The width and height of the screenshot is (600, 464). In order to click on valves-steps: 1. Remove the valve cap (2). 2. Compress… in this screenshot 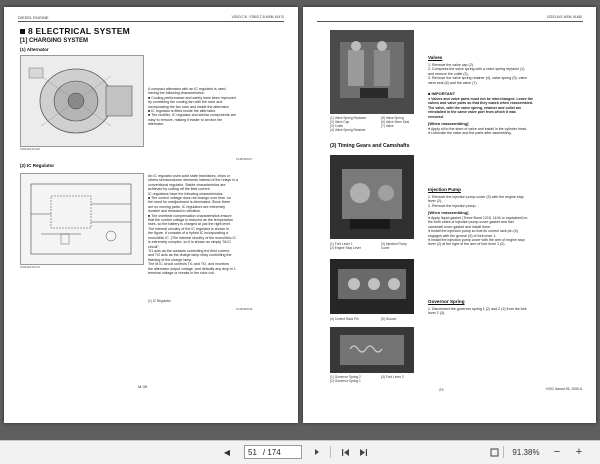, I will do `click(508, 74)`.